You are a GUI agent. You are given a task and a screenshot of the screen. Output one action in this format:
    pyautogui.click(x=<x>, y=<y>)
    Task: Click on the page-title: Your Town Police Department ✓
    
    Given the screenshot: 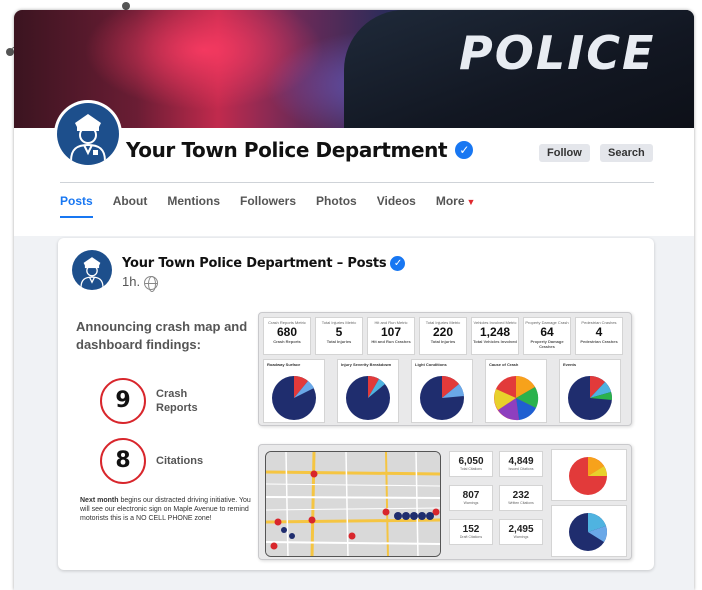 What is the action you would take?
    pyautogui.click(x=300, y=150)
    